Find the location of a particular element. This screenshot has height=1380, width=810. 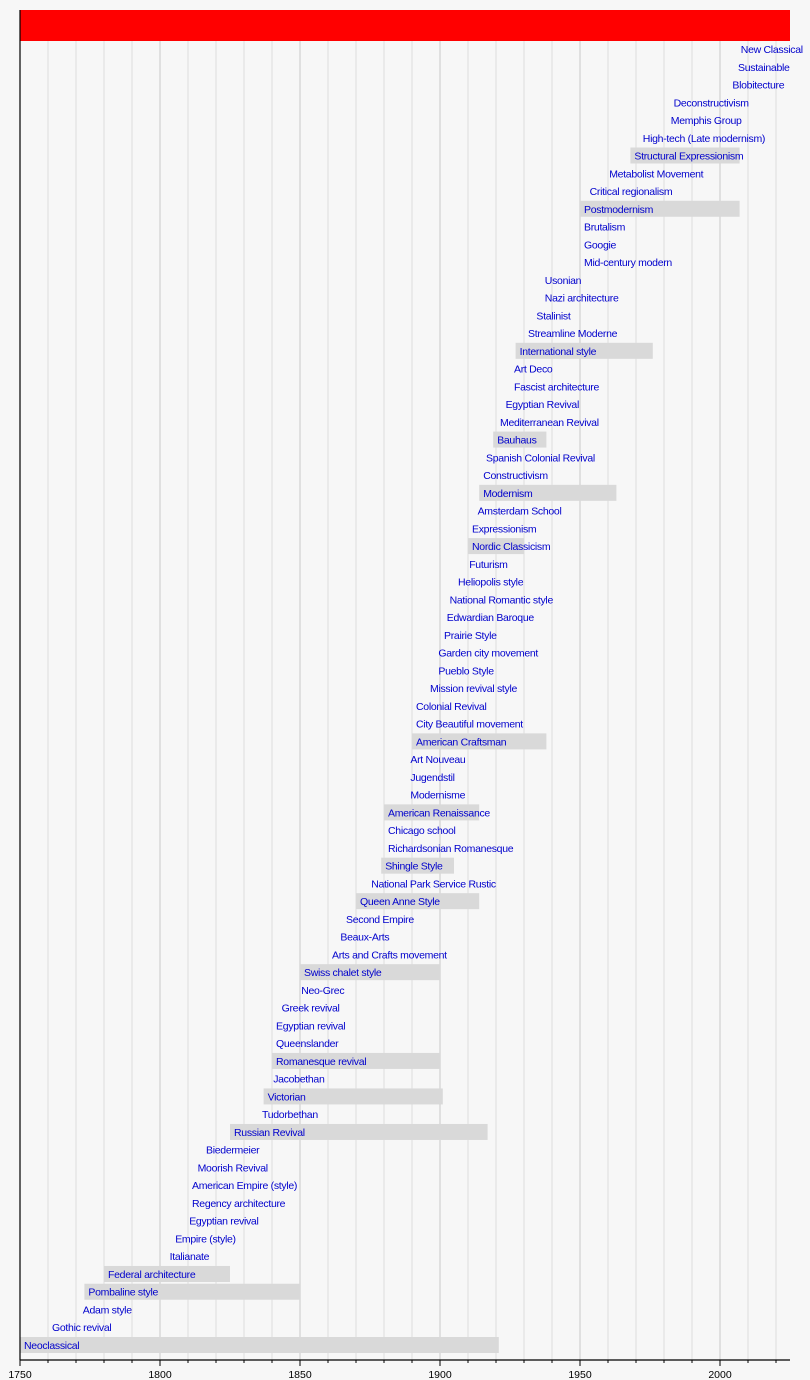

style-label: Pueblo Style is located at coordinates (466, 671).